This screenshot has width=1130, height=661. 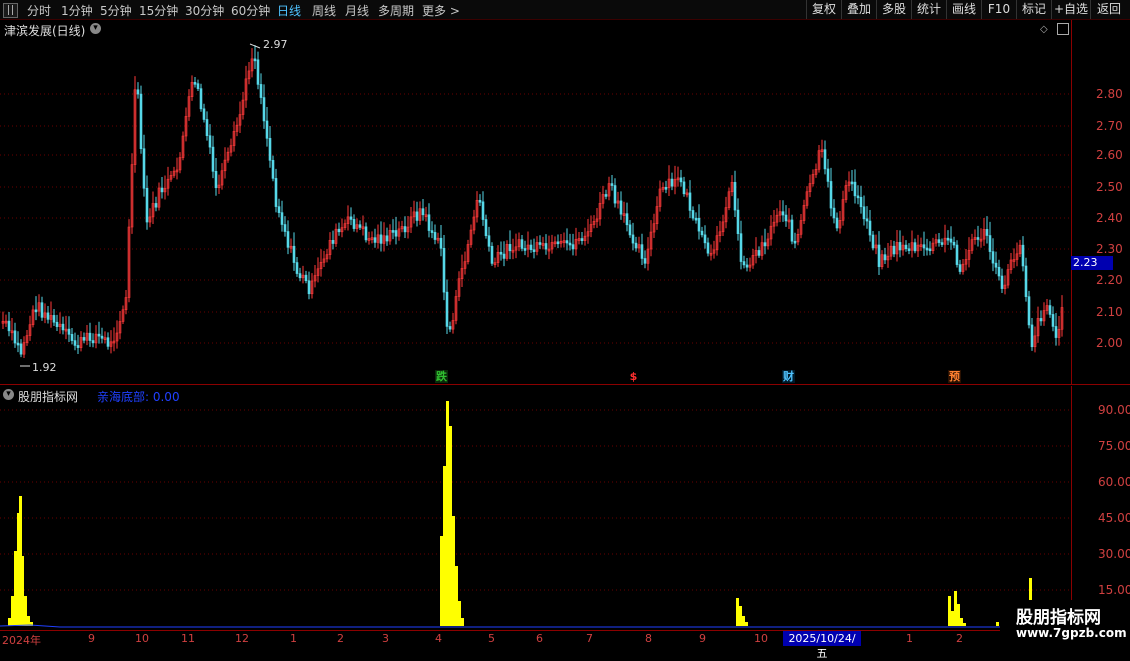 What do you see at coordinates (963, 9) in the screenshot?
I see `draw-line-button: 画线` at bounding box center [963, 9].